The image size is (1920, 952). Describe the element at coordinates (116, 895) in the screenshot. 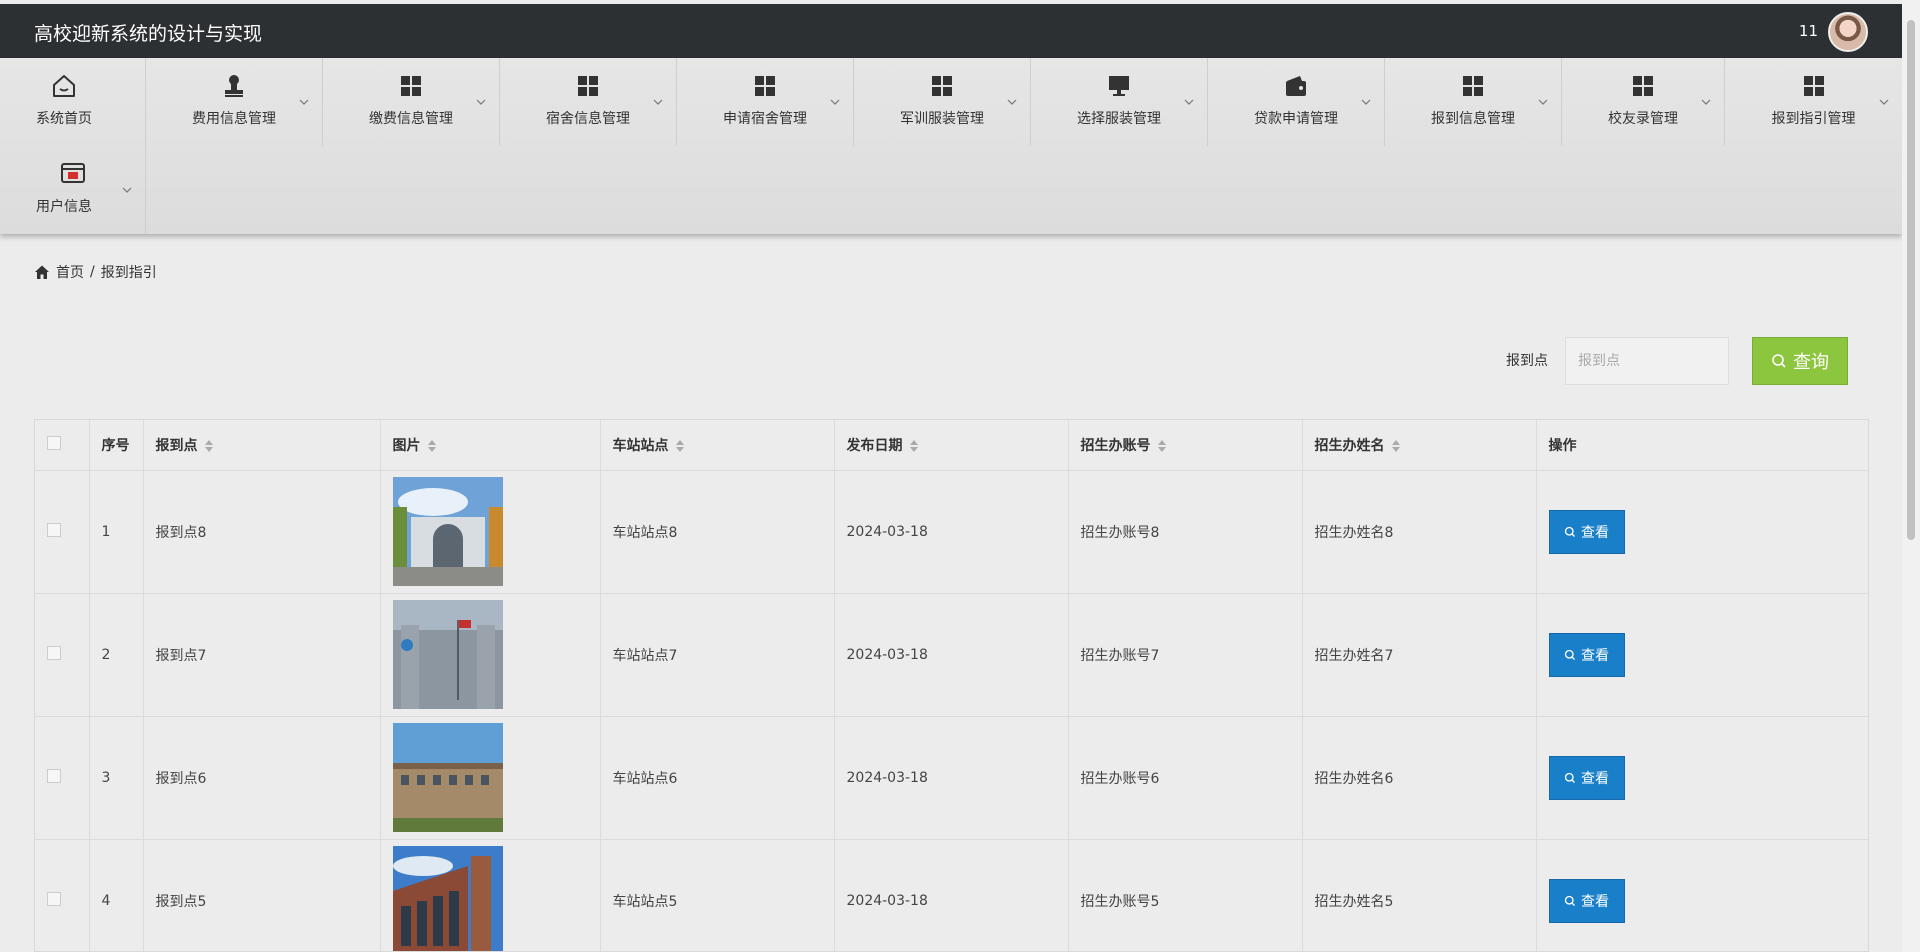

I see `table-cell: 4` at that location.